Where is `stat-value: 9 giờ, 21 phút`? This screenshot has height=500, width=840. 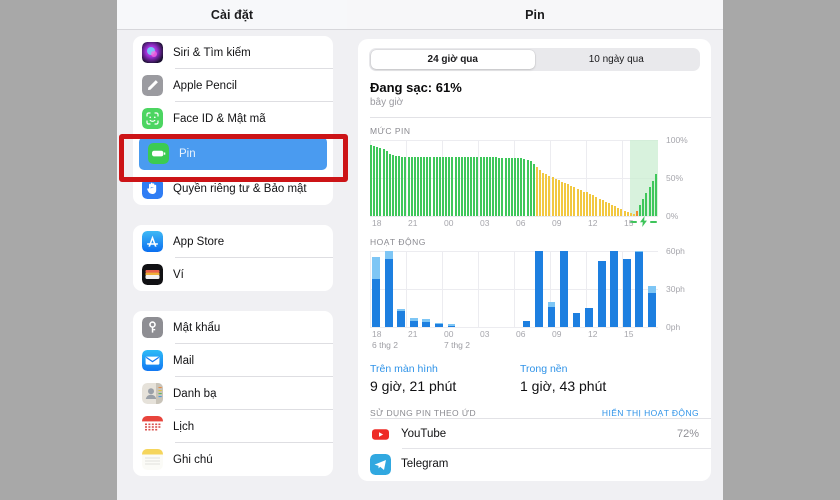 stat-value: 9 giờ, 21 phút is located at coordinates (413, 386).